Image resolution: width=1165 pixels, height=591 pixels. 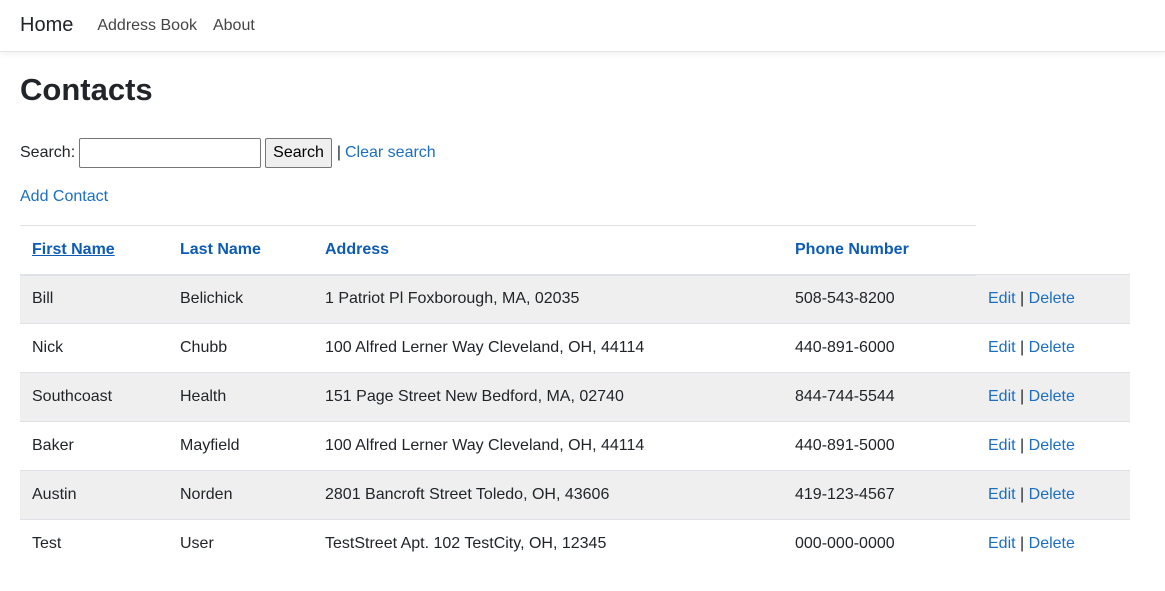 I want to click on cell-address: 151 Page Street New Bedford, MA, 02740, so click(x=548, y=397).